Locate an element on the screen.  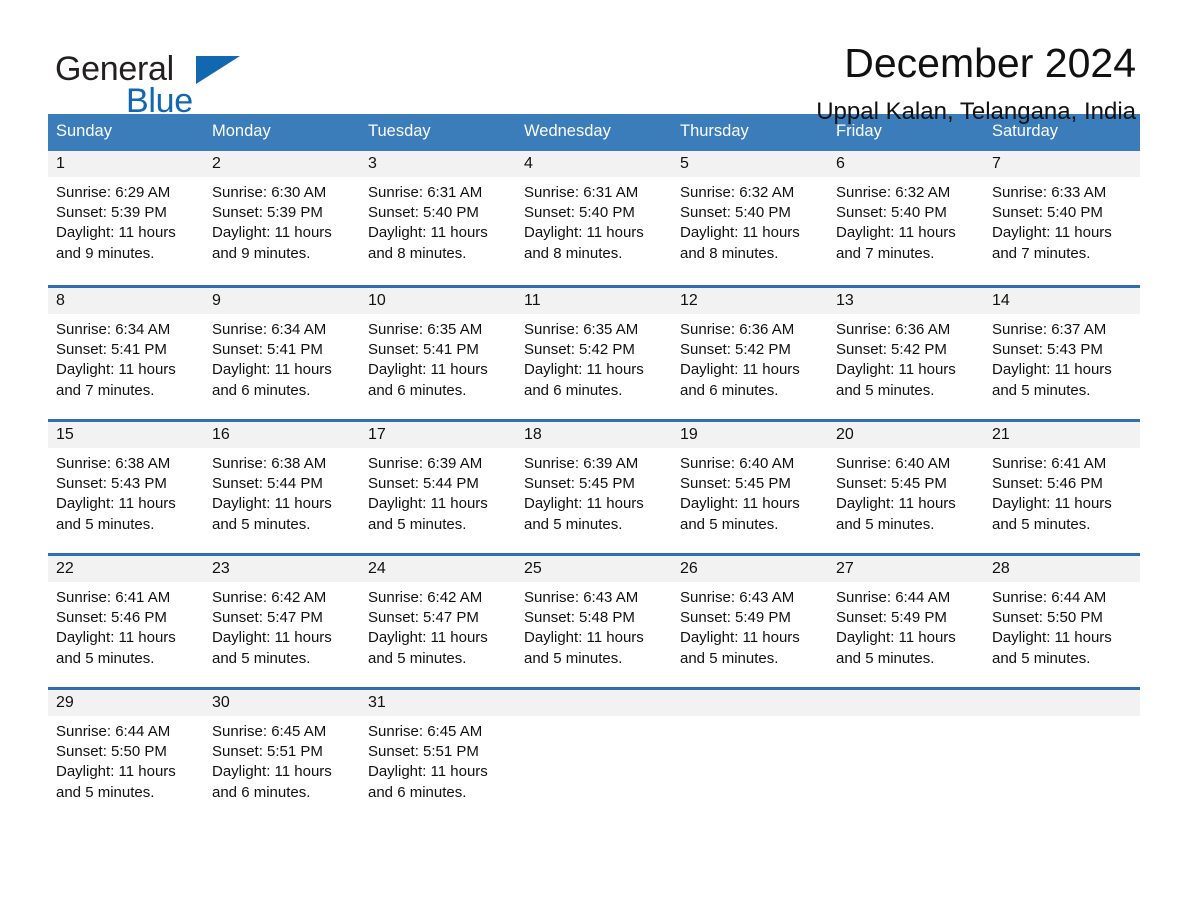
day-number is located at coordinates (906, 702).